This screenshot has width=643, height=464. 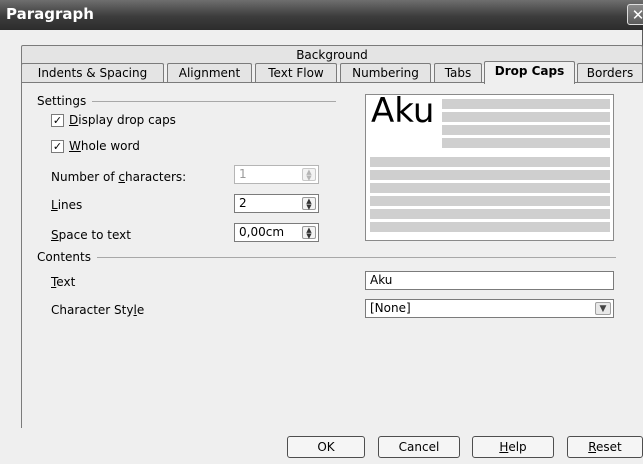 I want to click on preview-drop-text: Aku, so click(x=403, y=111).